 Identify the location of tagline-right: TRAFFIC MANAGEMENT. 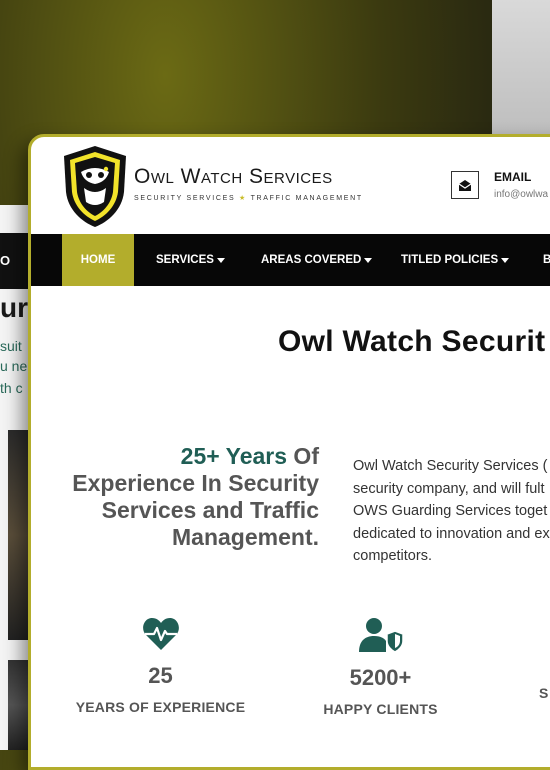
(306, 198).